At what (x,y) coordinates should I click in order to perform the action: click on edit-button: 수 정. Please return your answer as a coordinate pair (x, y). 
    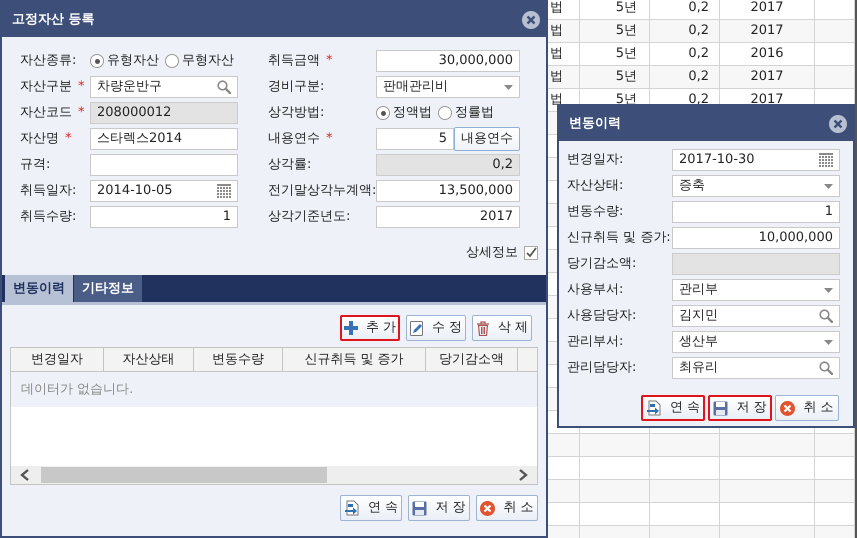
    Looking at the image, I should click on (436, 328).